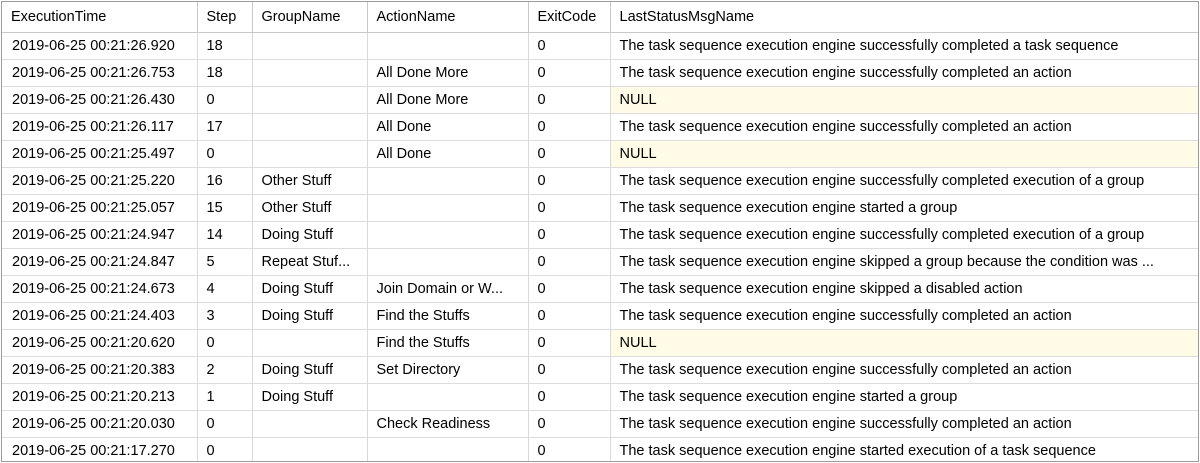 Image resolution: width=1200 pixels, height=463 pixels. What do you see at coordinates (100, 208) in the screenshot?
I see `cell-execution-time: 2019-06-25 00:21:25.057` at bounding box center [100, 208].